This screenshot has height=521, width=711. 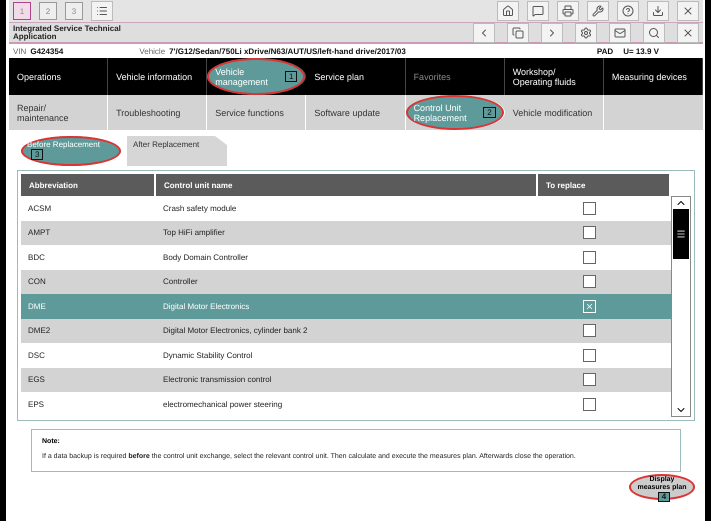 What do you see at coordinates (205, 257) in the screenshot?
I see `name-cell-text: Body Domain Controller` at bounding box center [205, 257].